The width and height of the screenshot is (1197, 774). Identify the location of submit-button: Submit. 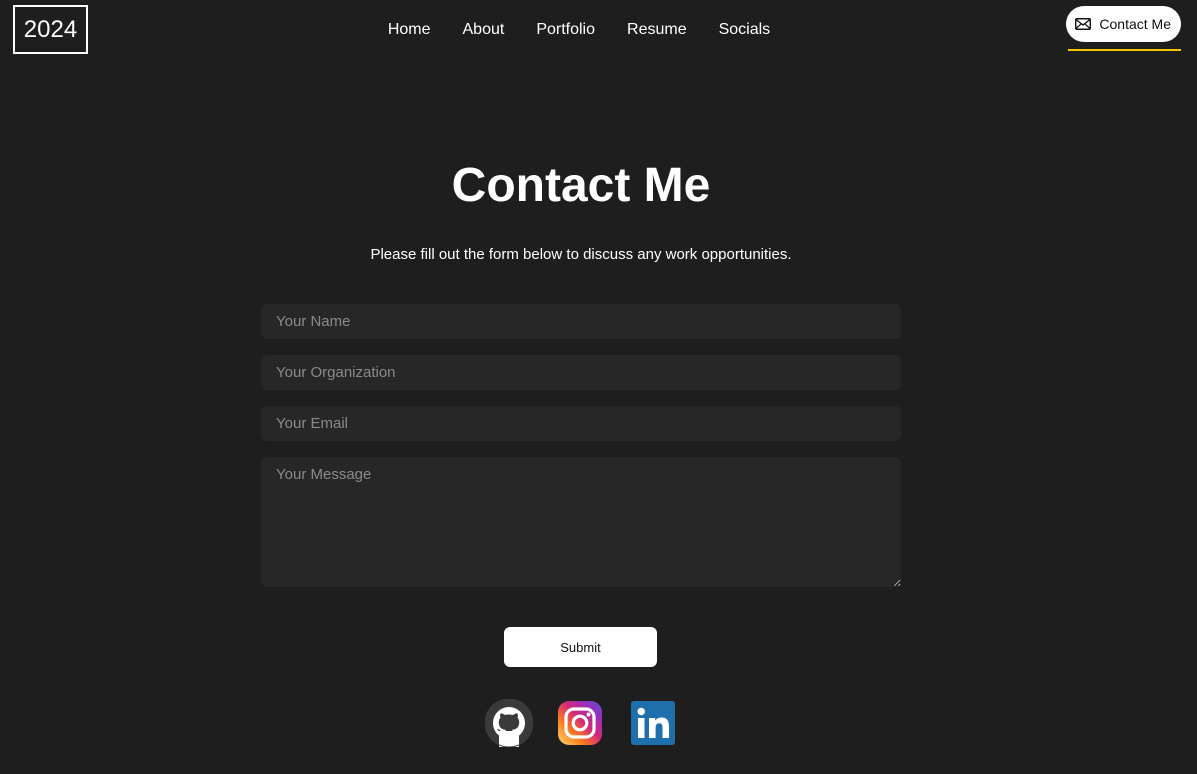
(580, 647).